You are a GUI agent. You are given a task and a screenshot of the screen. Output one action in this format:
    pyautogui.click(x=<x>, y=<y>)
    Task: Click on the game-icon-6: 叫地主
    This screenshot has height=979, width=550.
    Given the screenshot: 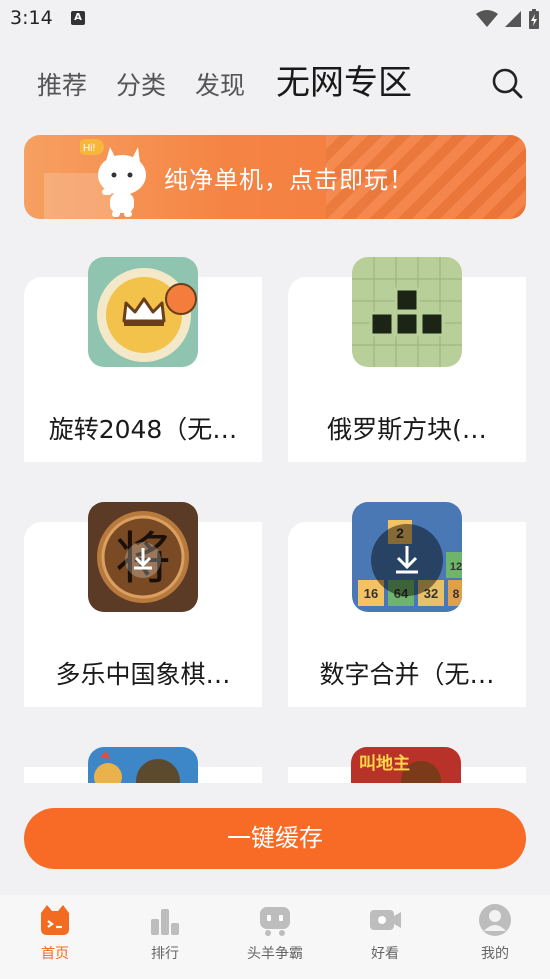 What is the action you would take?
    pyautogui.click(x=406, y=765)
    